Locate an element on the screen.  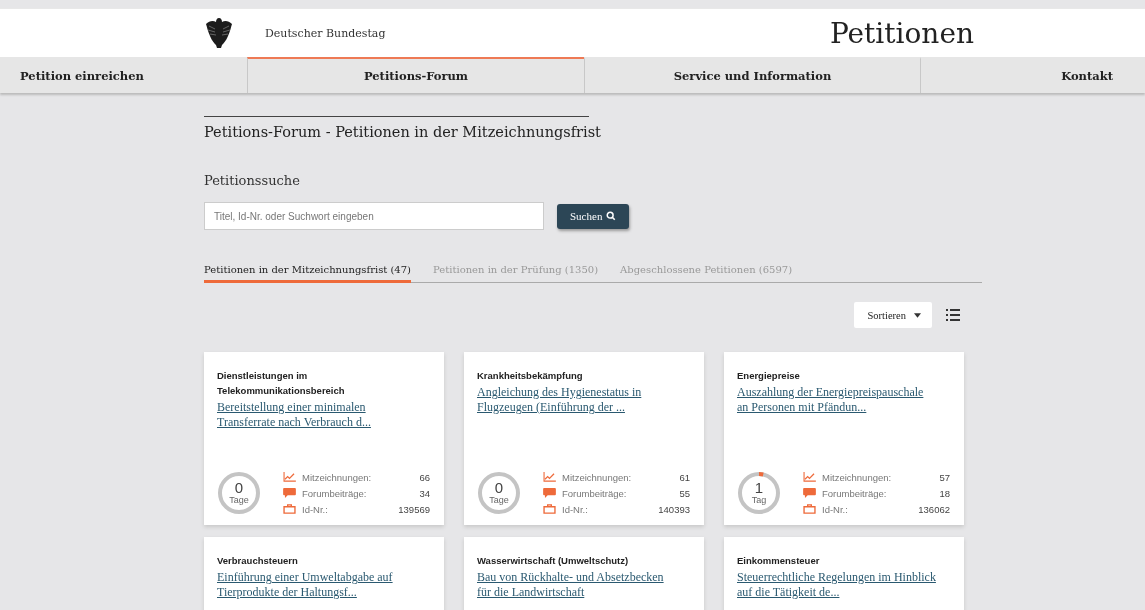
category-label: Krankheitsbekämpfung is located at coordinates (530, 376).